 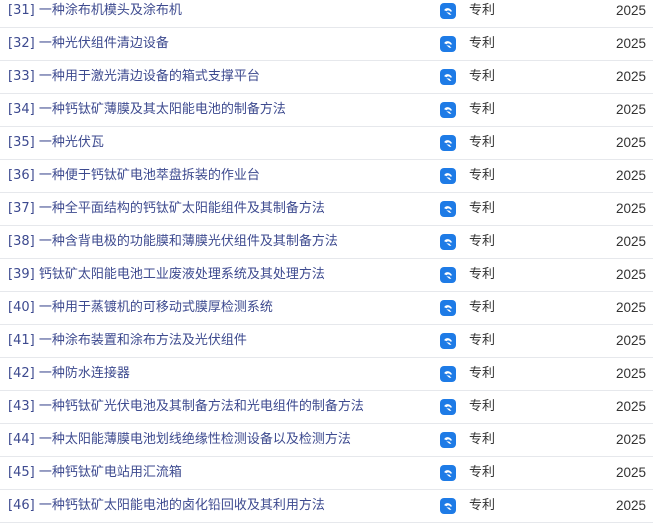 What do you see at coordinates (21, 43) in the screenshot?
I see `record-index: [32]` at bounding box center [21, 43].